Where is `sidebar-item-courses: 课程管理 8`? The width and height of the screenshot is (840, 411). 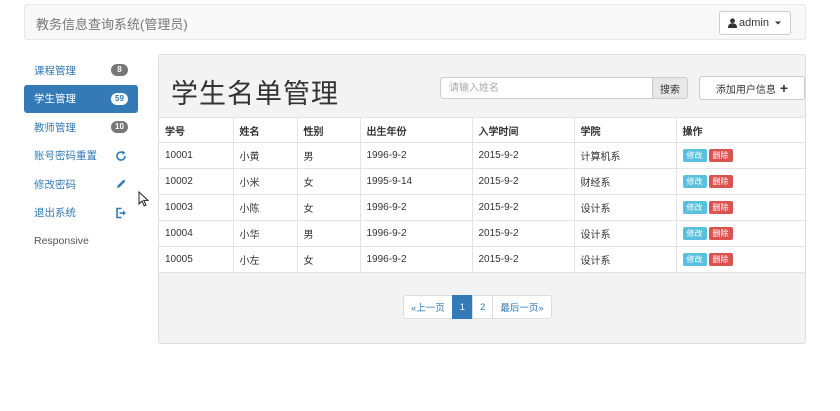
sidebar-item-courses: 课程管理 8 is located at coordinates (81, 70).